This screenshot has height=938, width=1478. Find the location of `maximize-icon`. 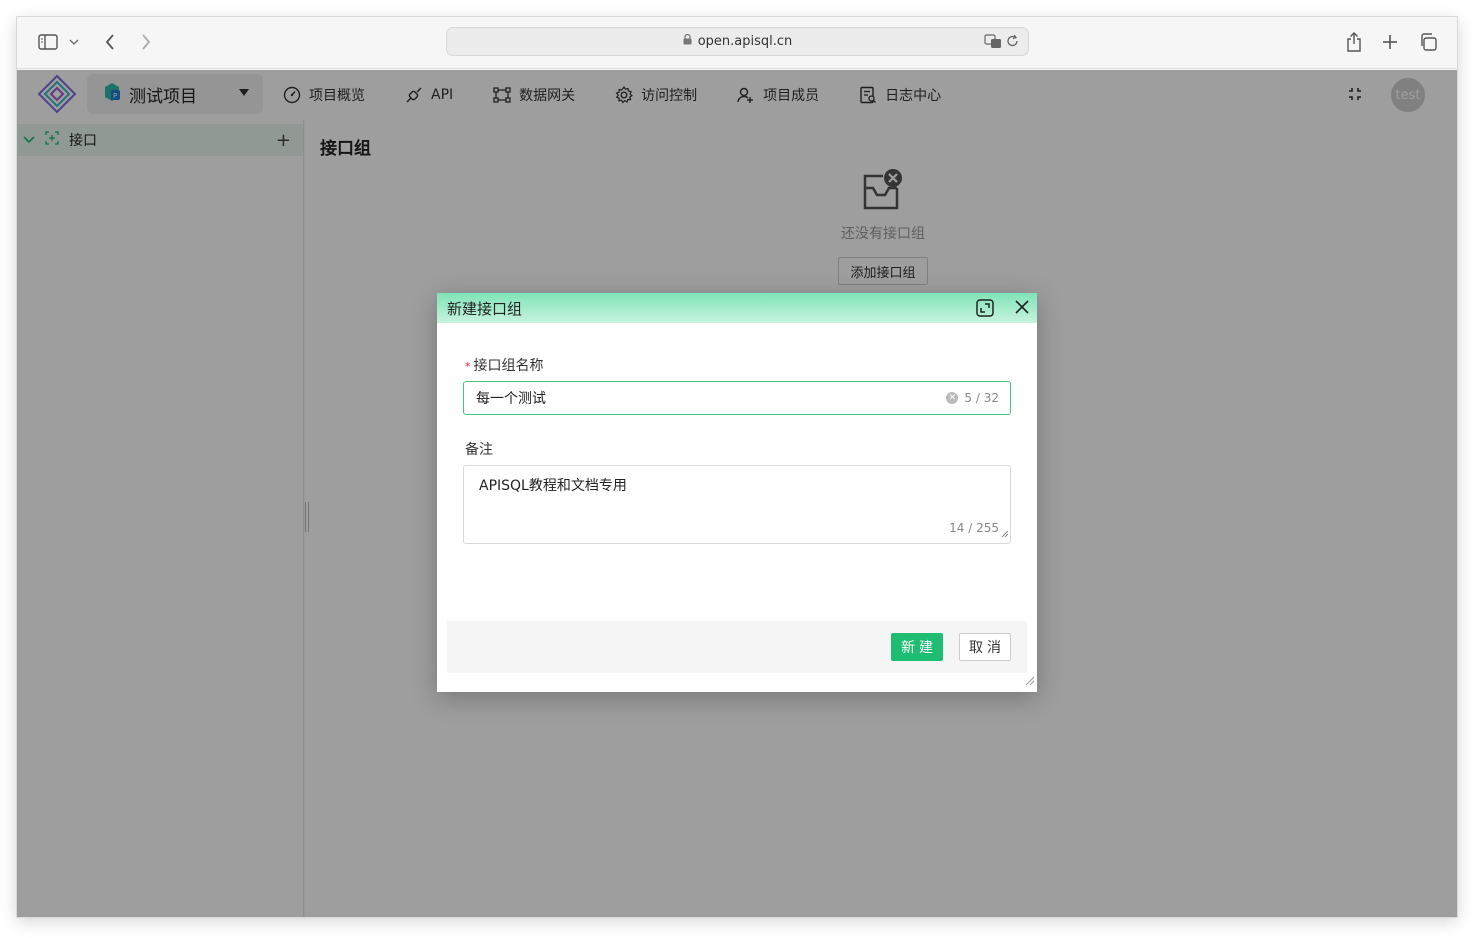

maximize-icon is located at coordinates (985, 310).